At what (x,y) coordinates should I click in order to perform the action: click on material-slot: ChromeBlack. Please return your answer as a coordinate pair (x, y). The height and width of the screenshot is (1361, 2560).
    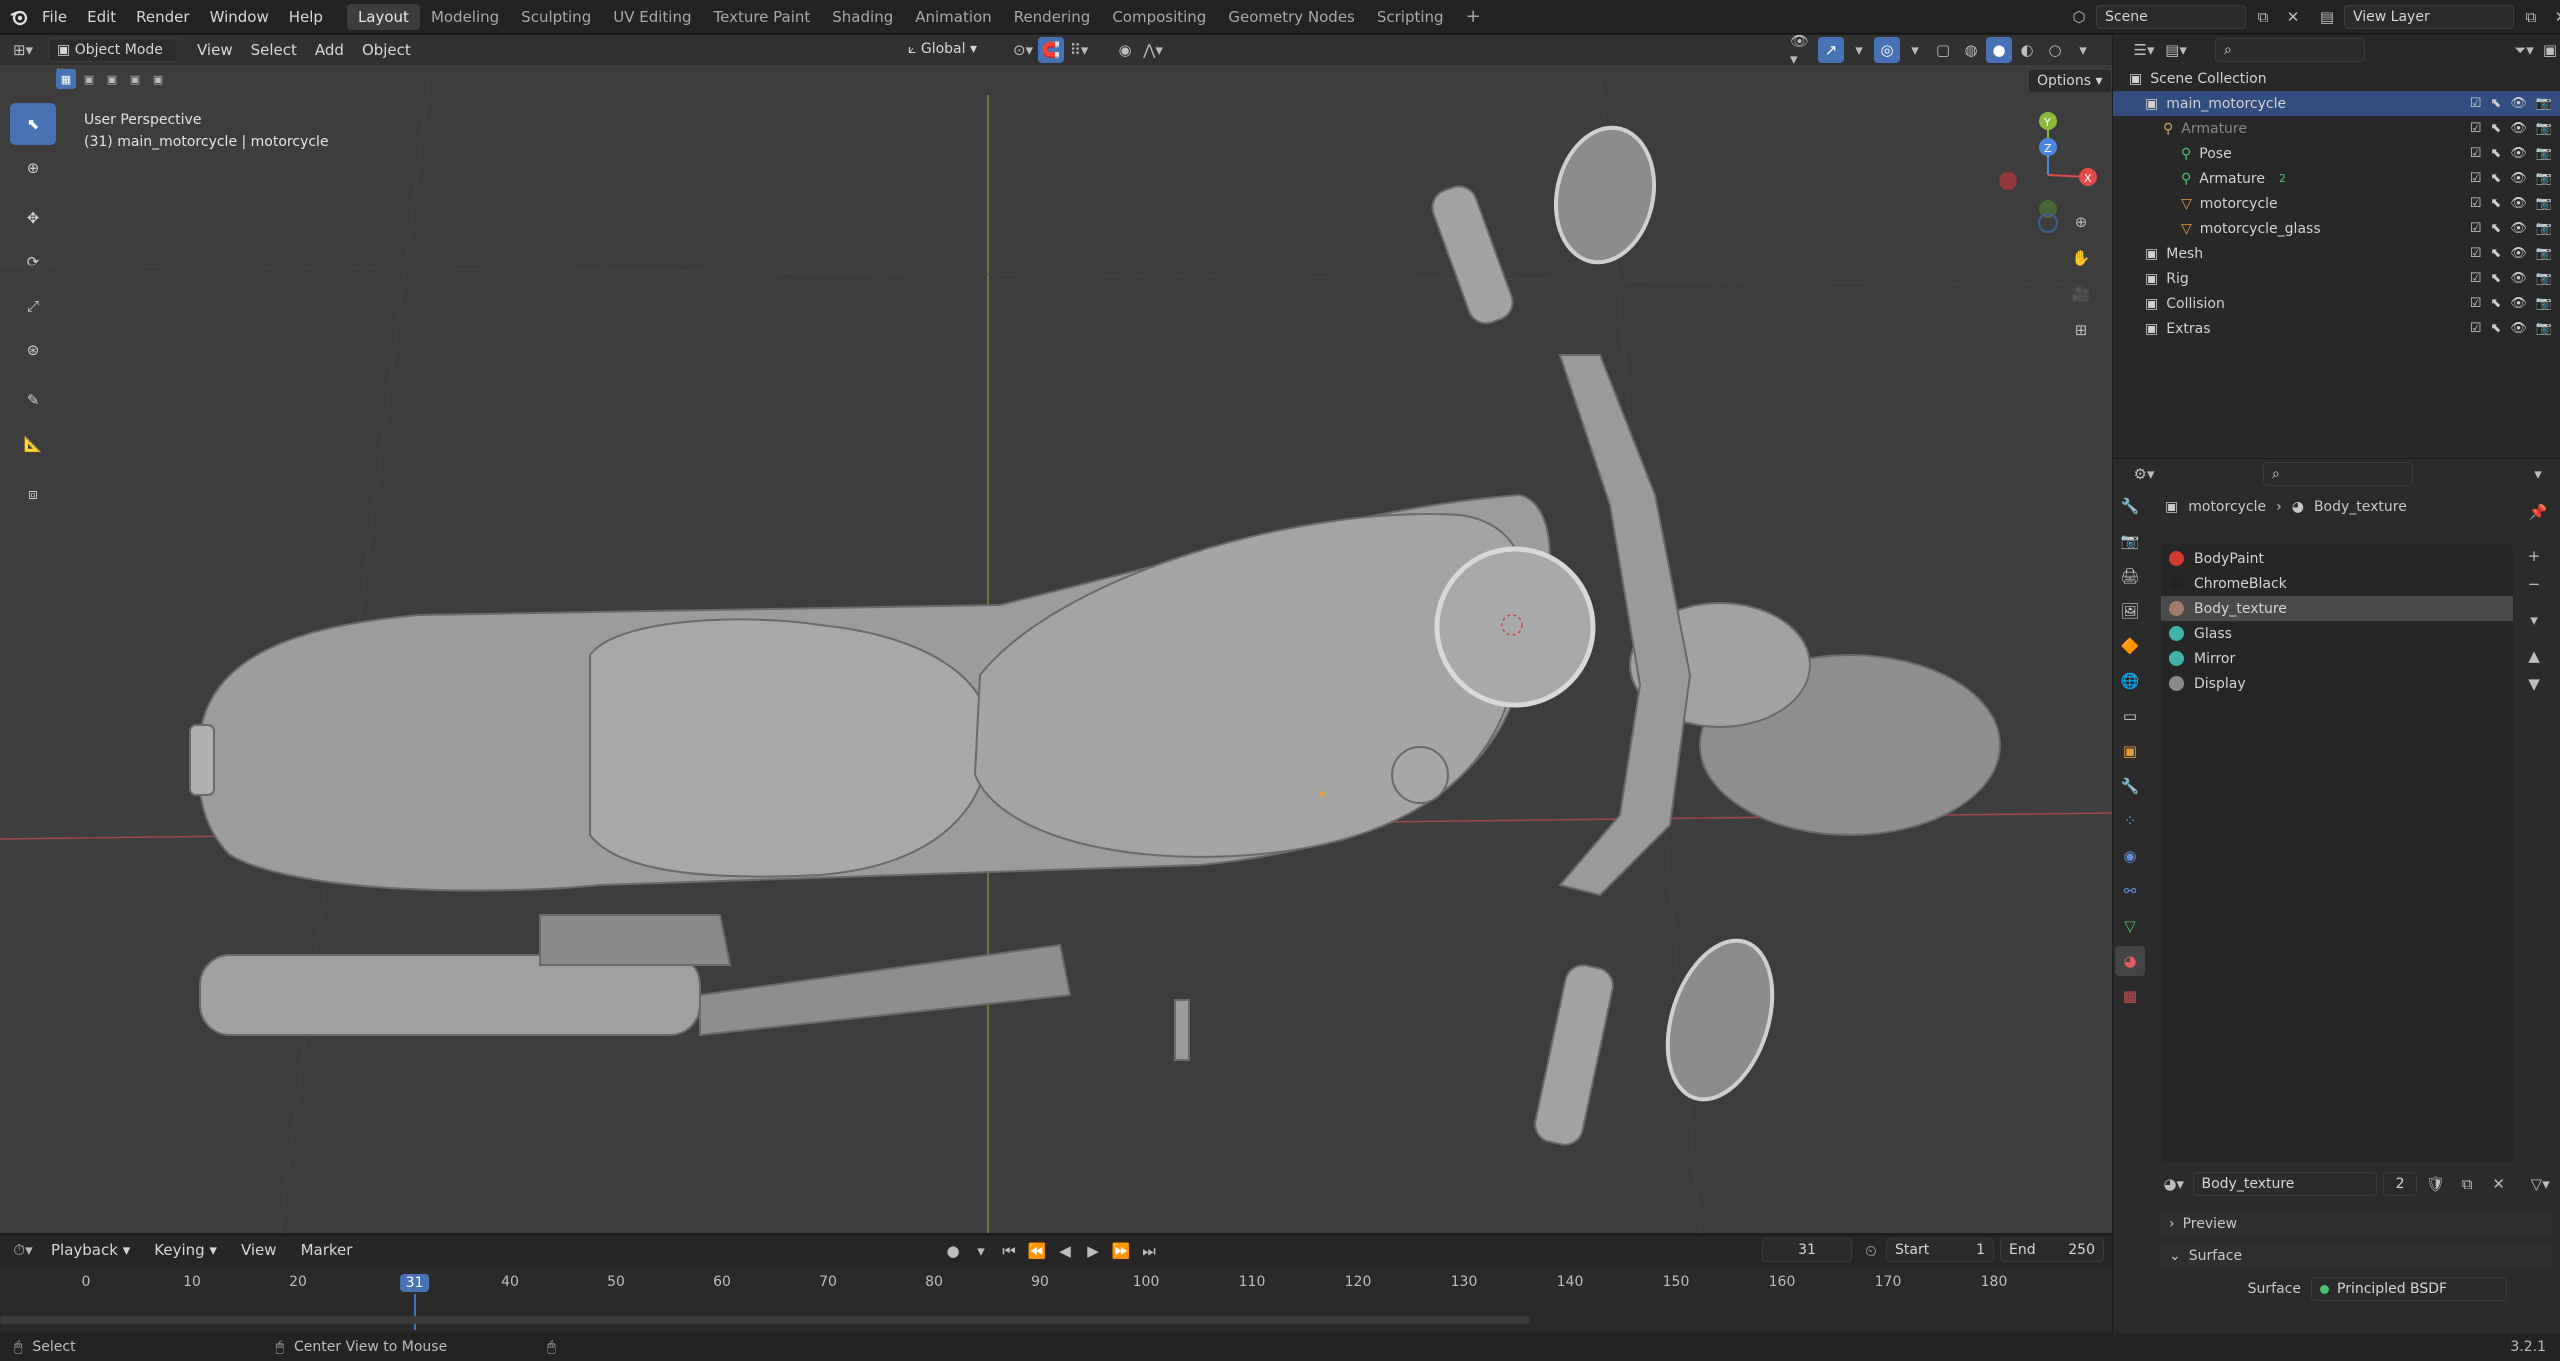
    Looking at the image, I should click on (2337, 583).